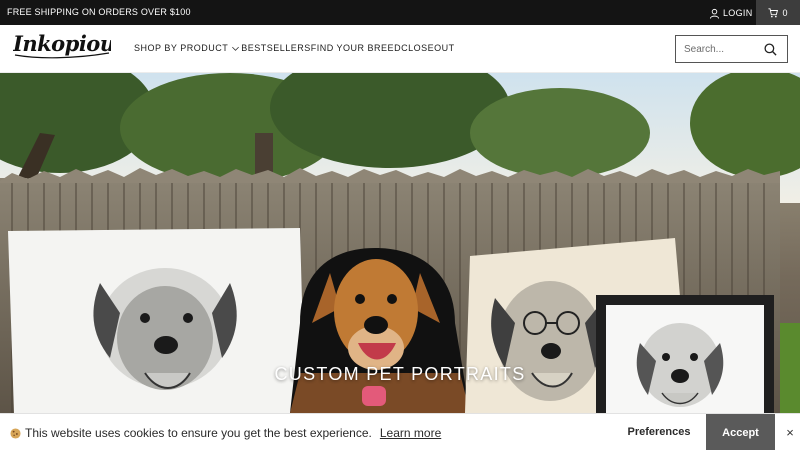  I want to click on nav-label: CLOSEOUT, so click(428, 48).